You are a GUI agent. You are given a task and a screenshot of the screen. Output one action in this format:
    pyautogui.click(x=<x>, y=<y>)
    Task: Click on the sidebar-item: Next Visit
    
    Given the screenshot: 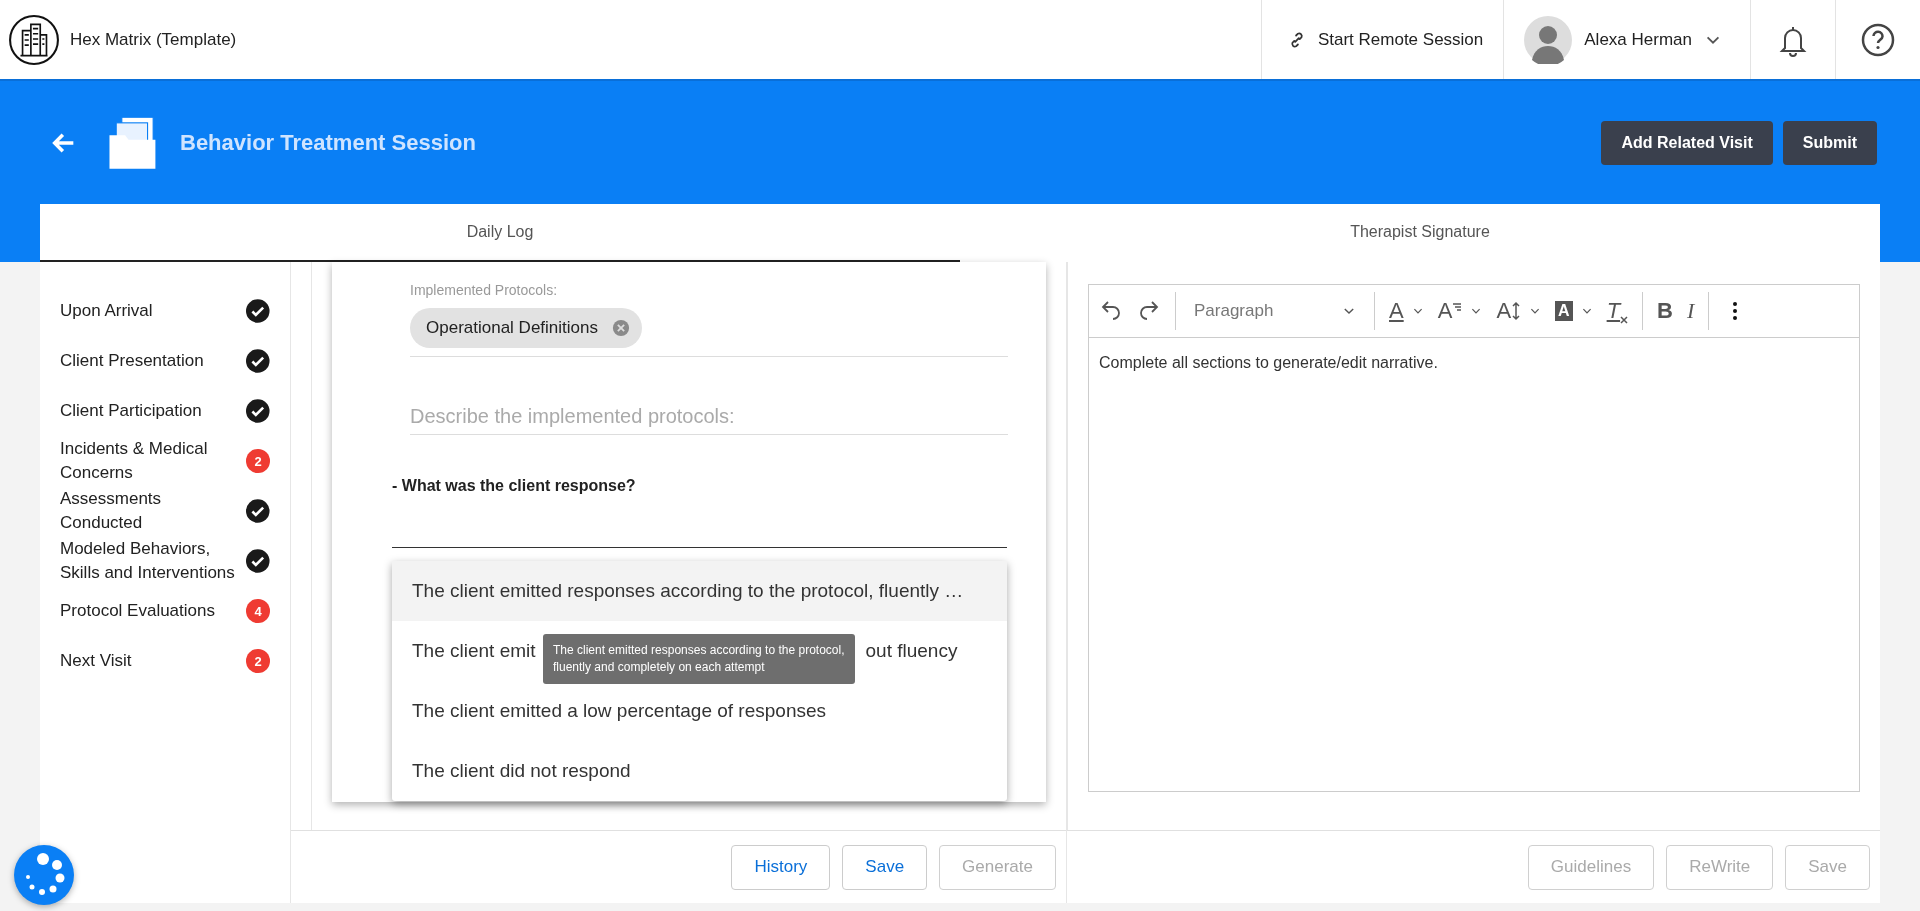 What is the action you would take?
    pyautogui.click(x=153, y=661)
    